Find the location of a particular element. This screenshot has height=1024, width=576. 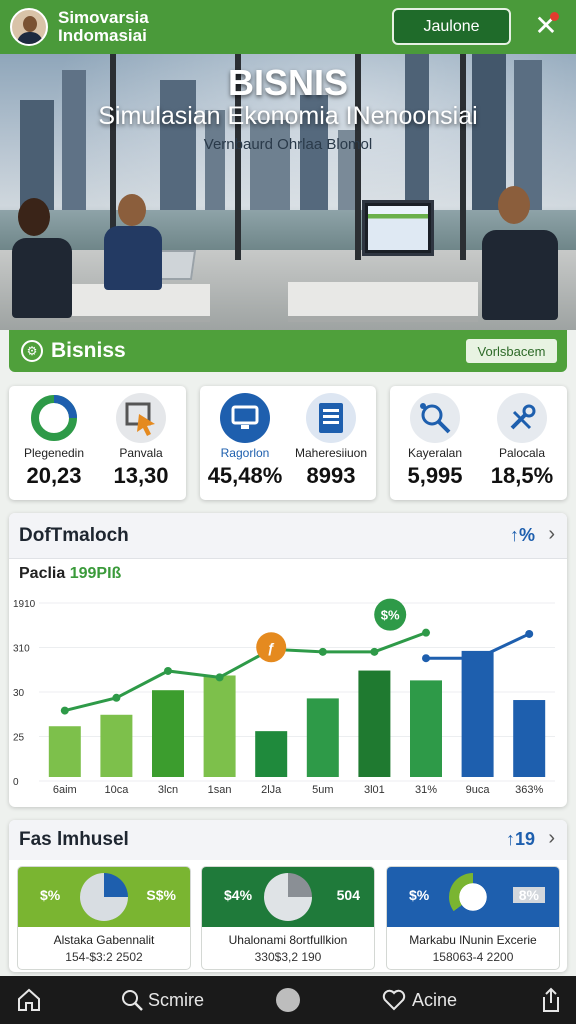

stat-item: Panvala 13,30 is located at coordinates (141, 443).